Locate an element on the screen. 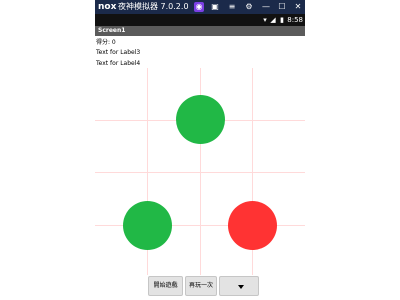 The height and width of the screenshot is (300, 400). maximize-icon: ☐ is located at coordinates (282, 7).